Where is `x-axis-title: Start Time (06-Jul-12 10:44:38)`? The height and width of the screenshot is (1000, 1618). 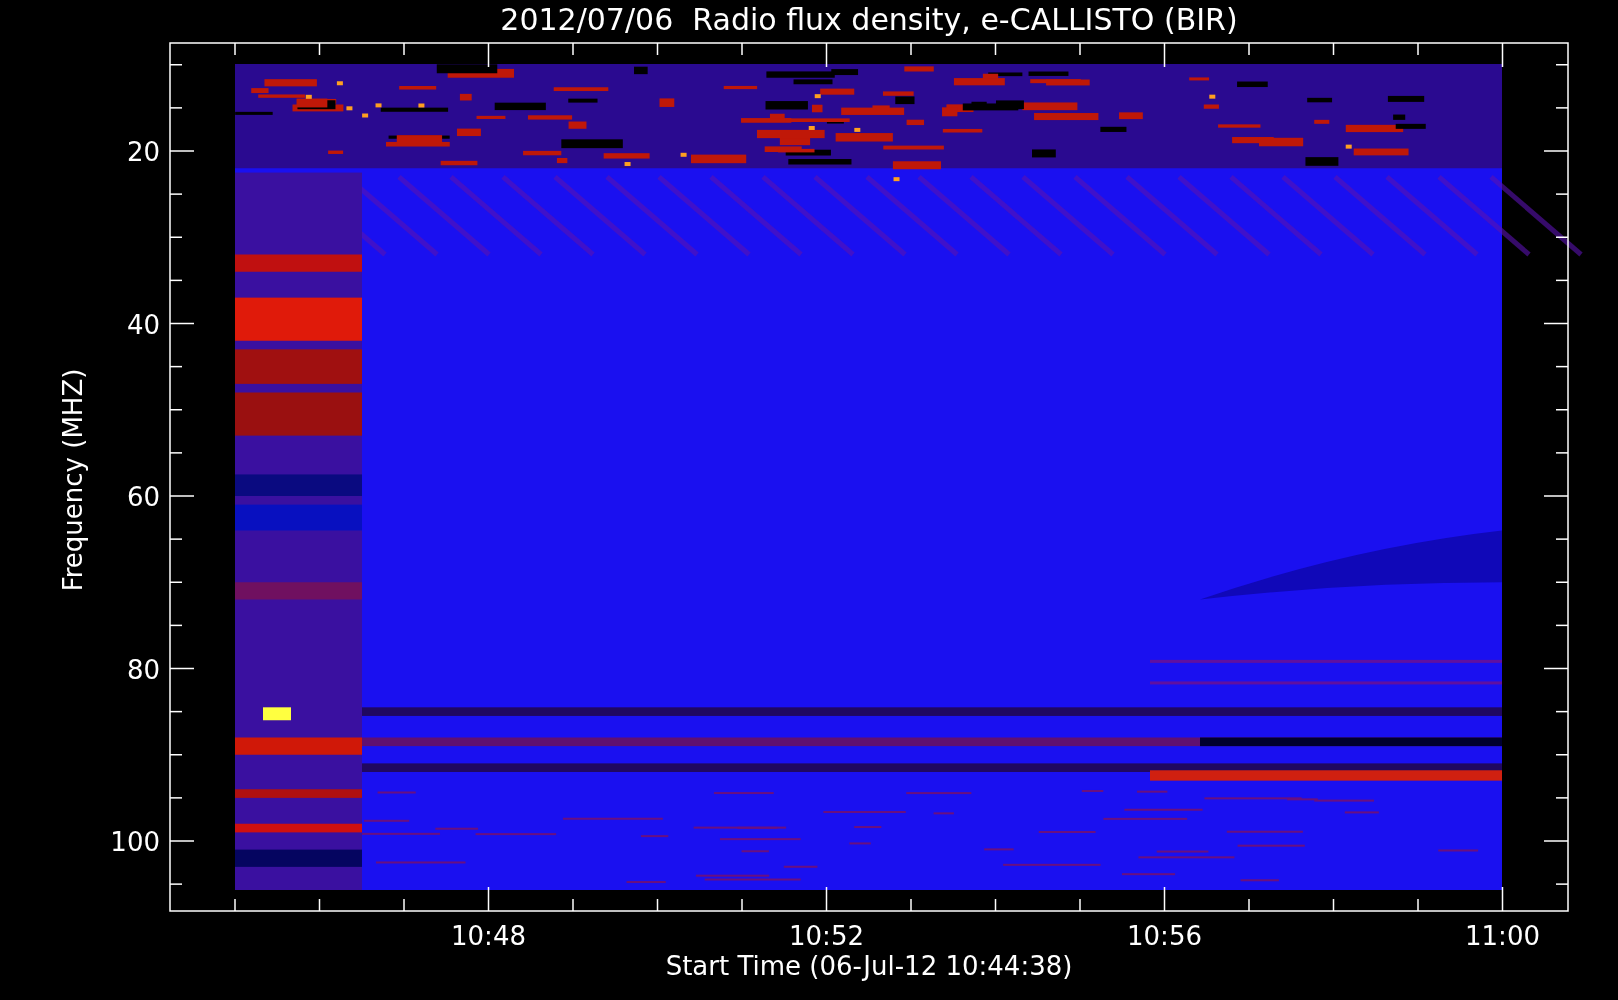 x-axis-title: Start Time (06-Jul-12 10:44:38) is located at coordinates (869, 966).